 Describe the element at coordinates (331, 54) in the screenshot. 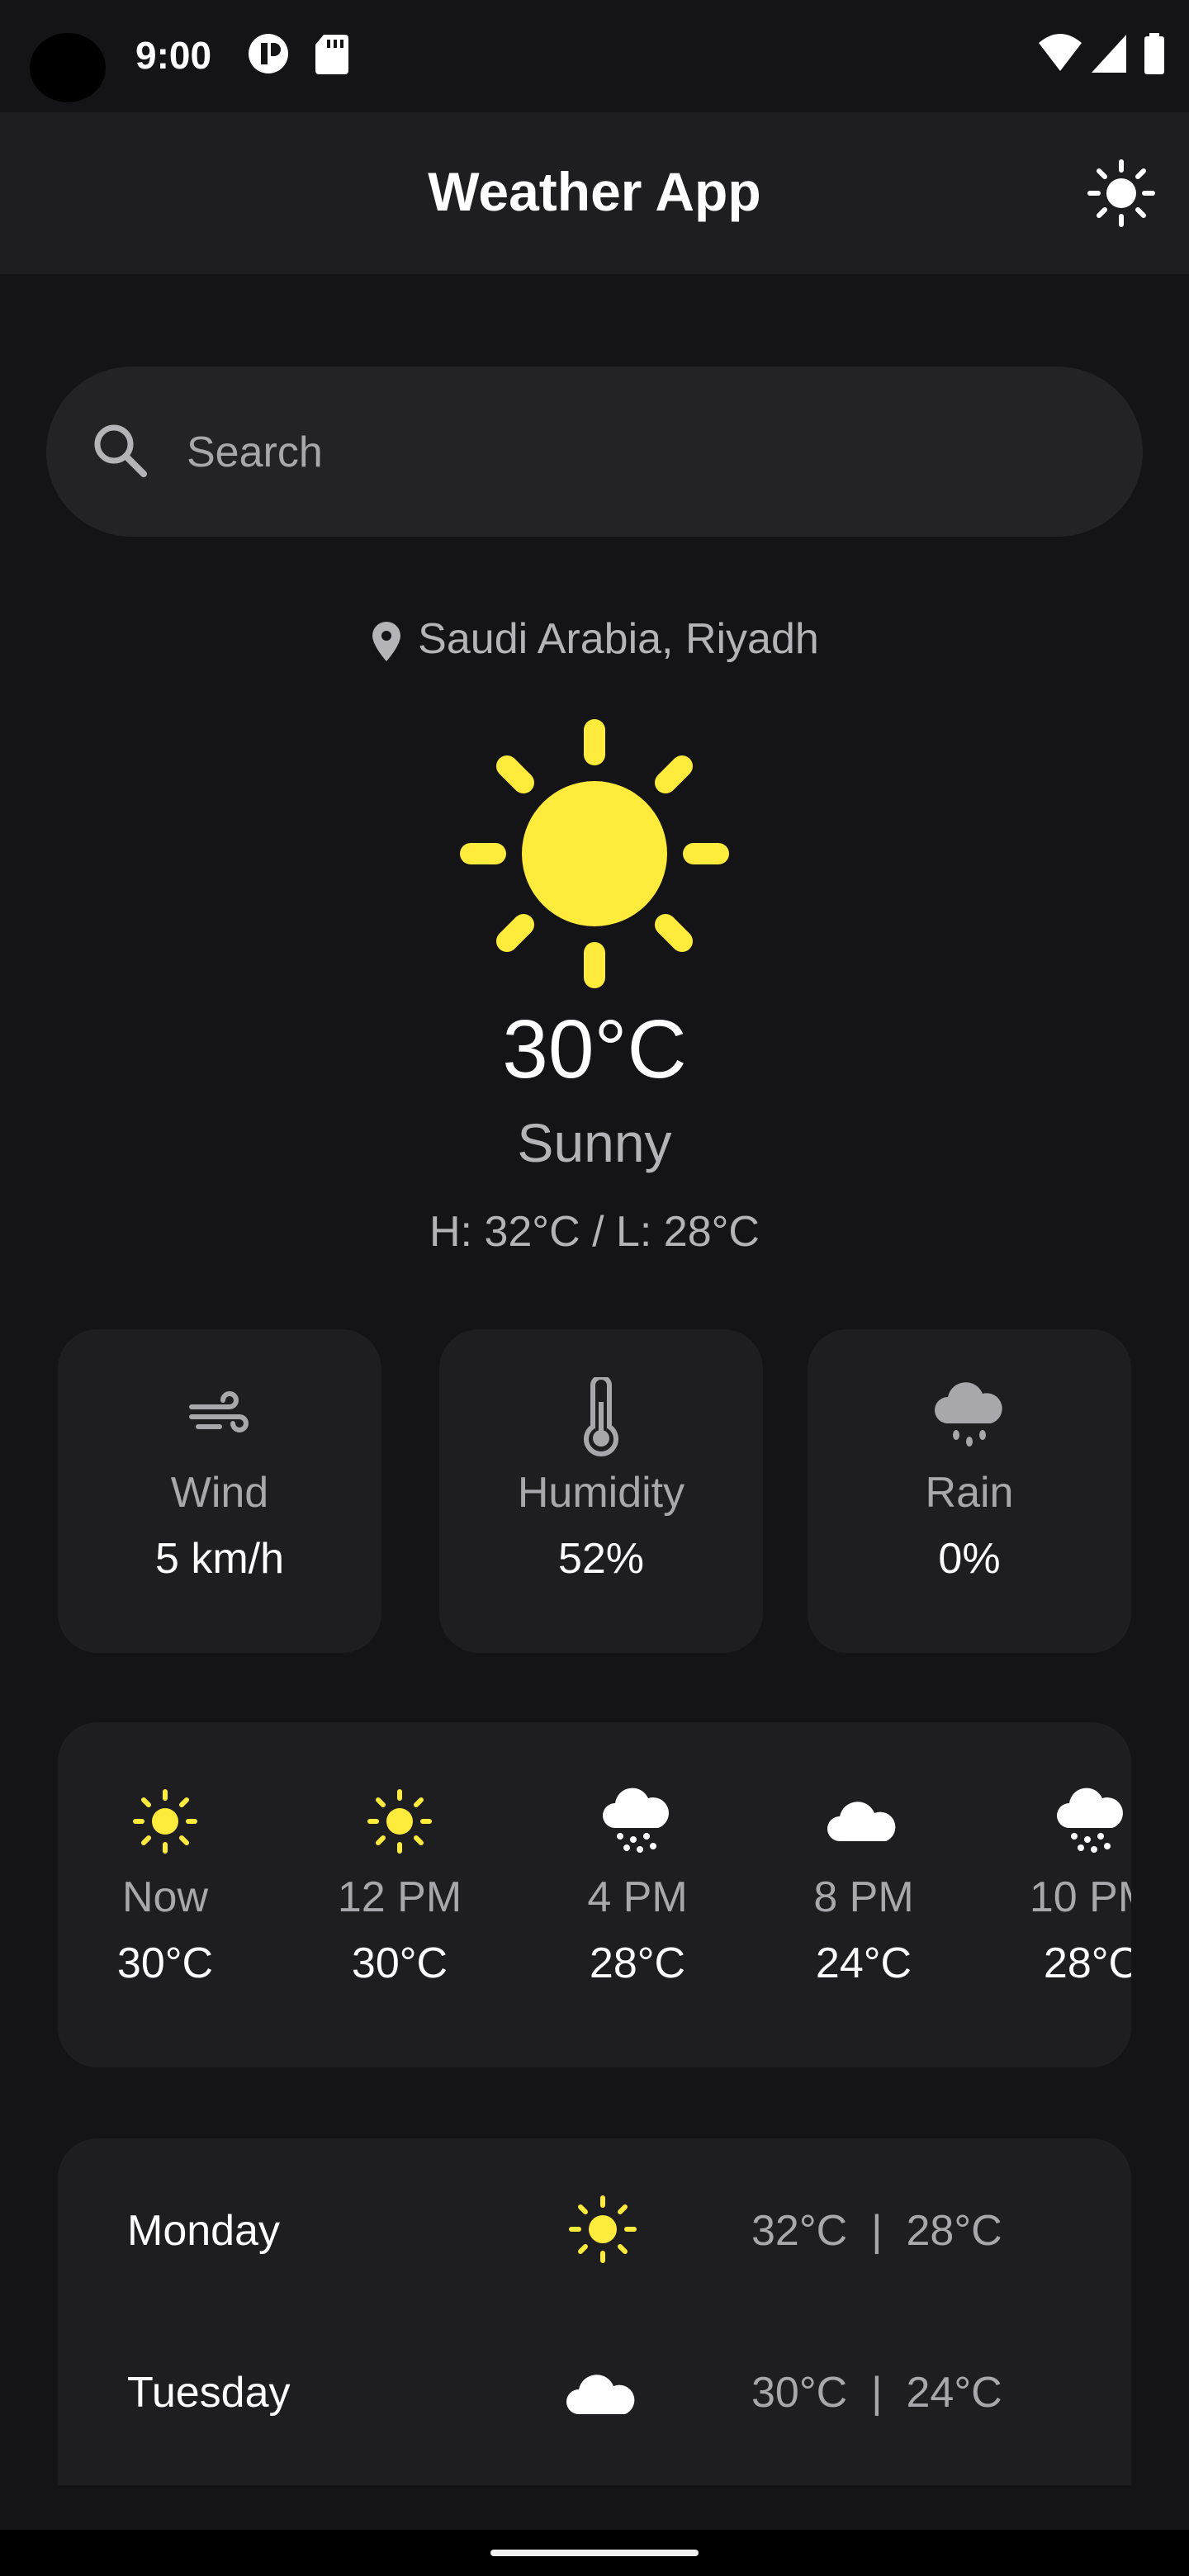

I see `sd-card-icon` at that location.